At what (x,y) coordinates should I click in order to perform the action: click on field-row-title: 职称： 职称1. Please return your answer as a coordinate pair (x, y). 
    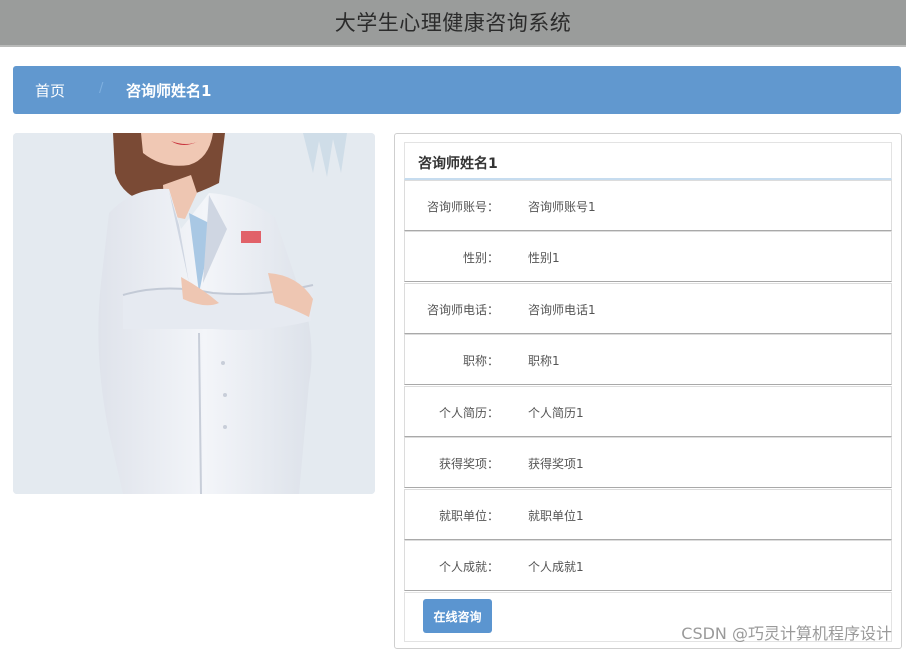
    Looking at the image, I should click on (648, 359).